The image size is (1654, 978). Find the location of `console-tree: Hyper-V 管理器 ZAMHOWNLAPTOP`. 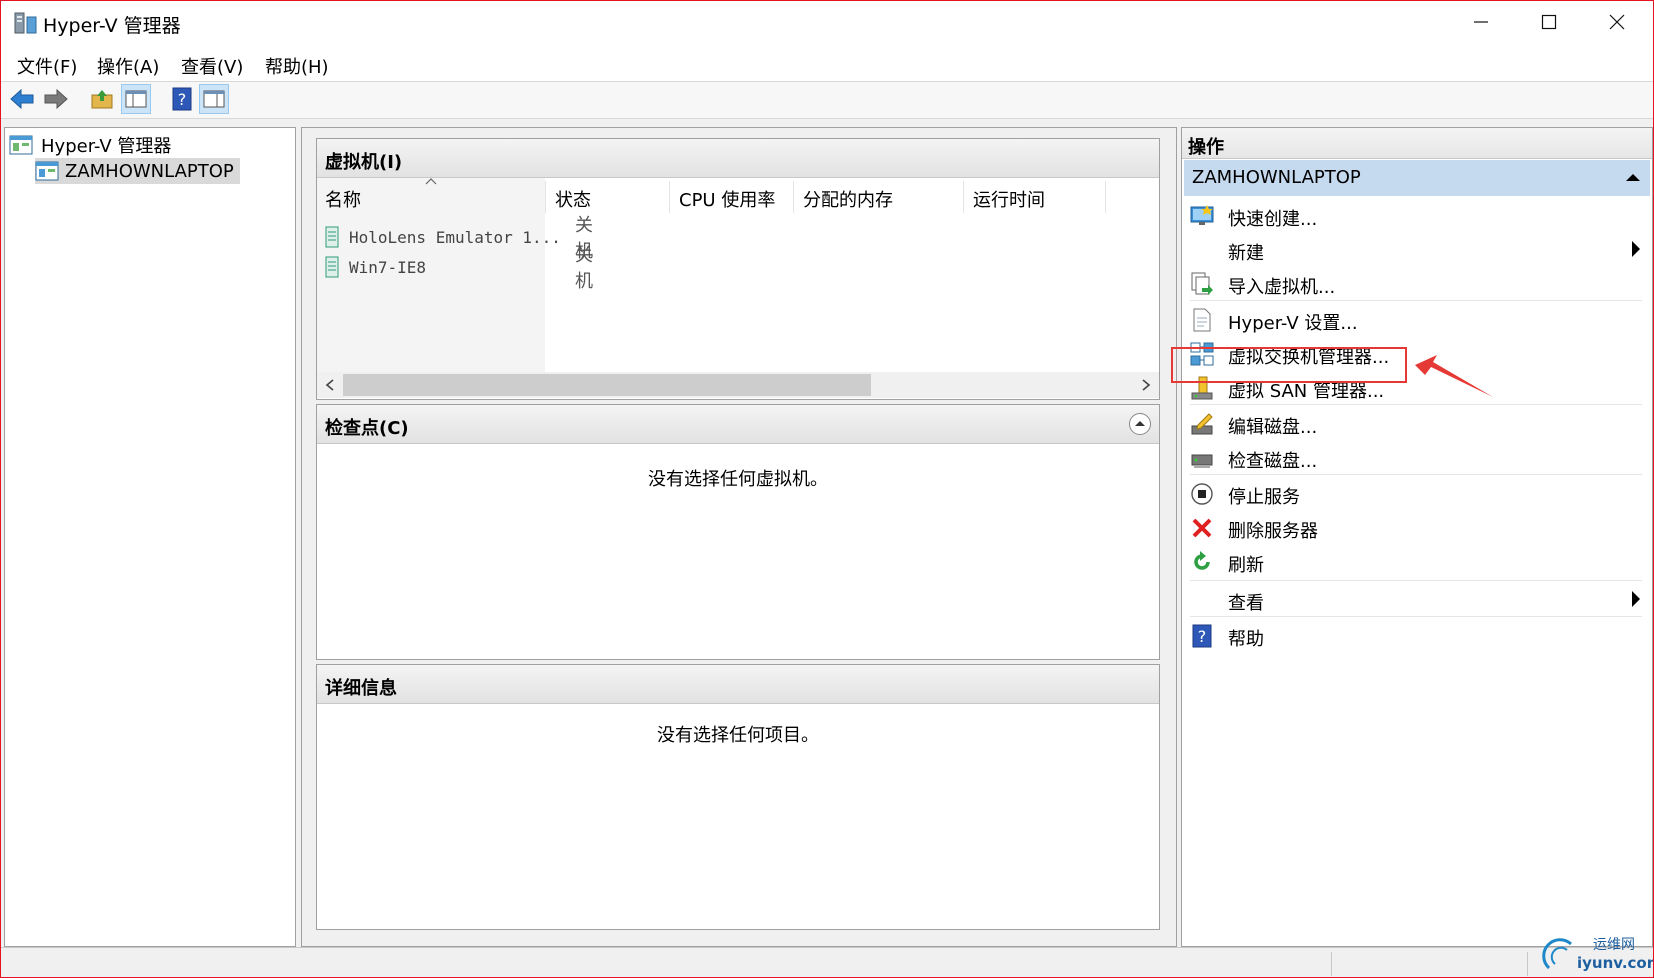

console-tree: Hyper-V 管理器 ZAMHOWNLAPTOP is located at coordinates (150, 537).